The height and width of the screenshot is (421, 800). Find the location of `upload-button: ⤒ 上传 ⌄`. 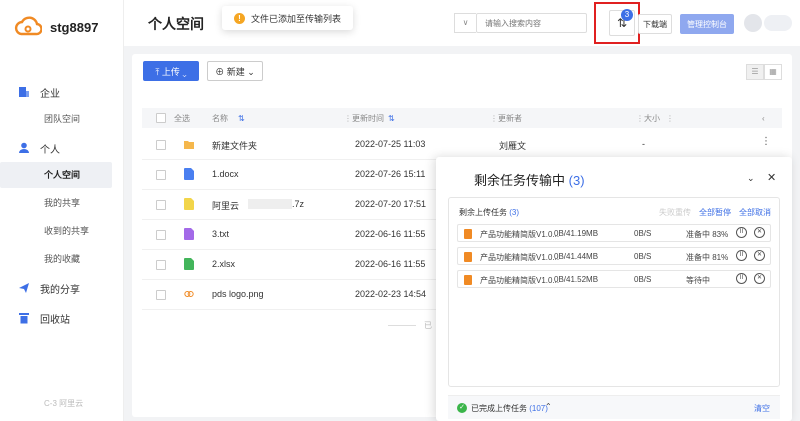

upload-button: ⤒ 上传 ⌄ is located at coordinates (171, 71).